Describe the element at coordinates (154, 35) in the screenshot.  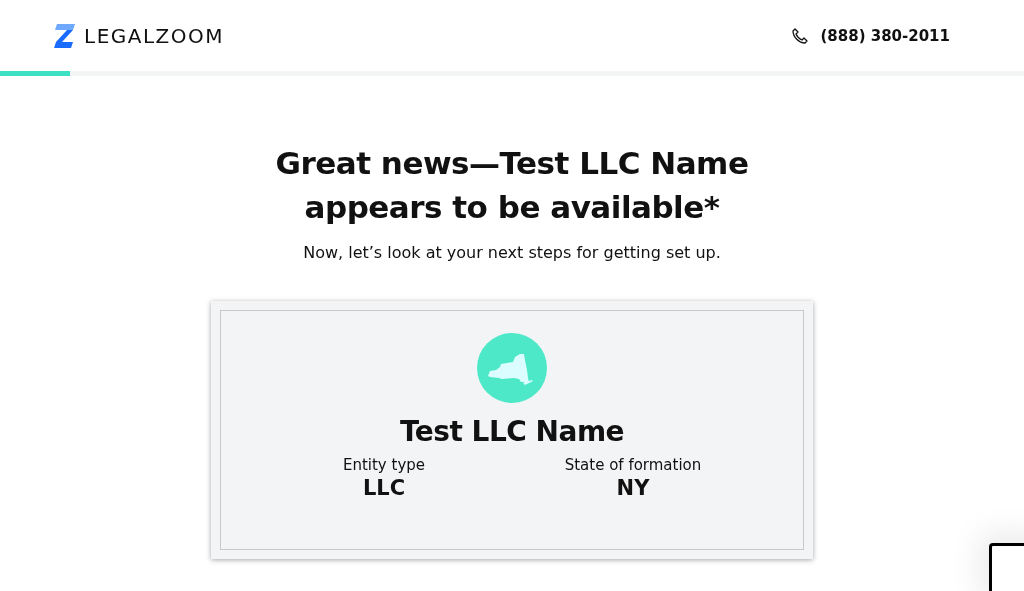
I see `logo-text: LEGALZOOM` at that location.